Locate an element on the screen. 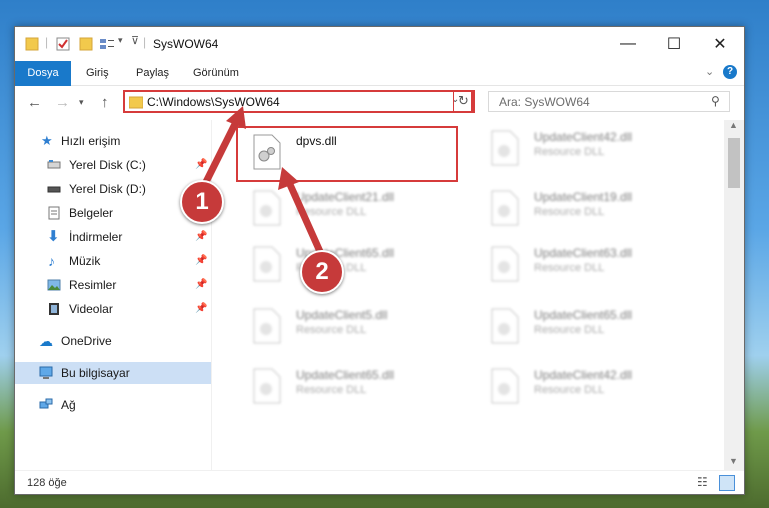 The height and width of the screenshot is (508, 769). sidebar-item-label: Videolar is located at coordinates (91, 309).